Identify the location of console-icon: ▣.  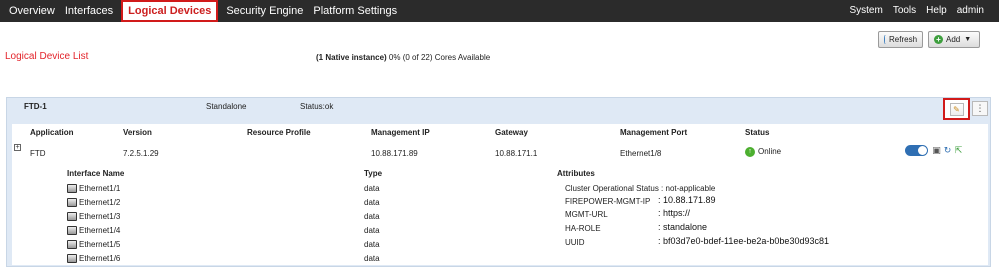
(936, 150).